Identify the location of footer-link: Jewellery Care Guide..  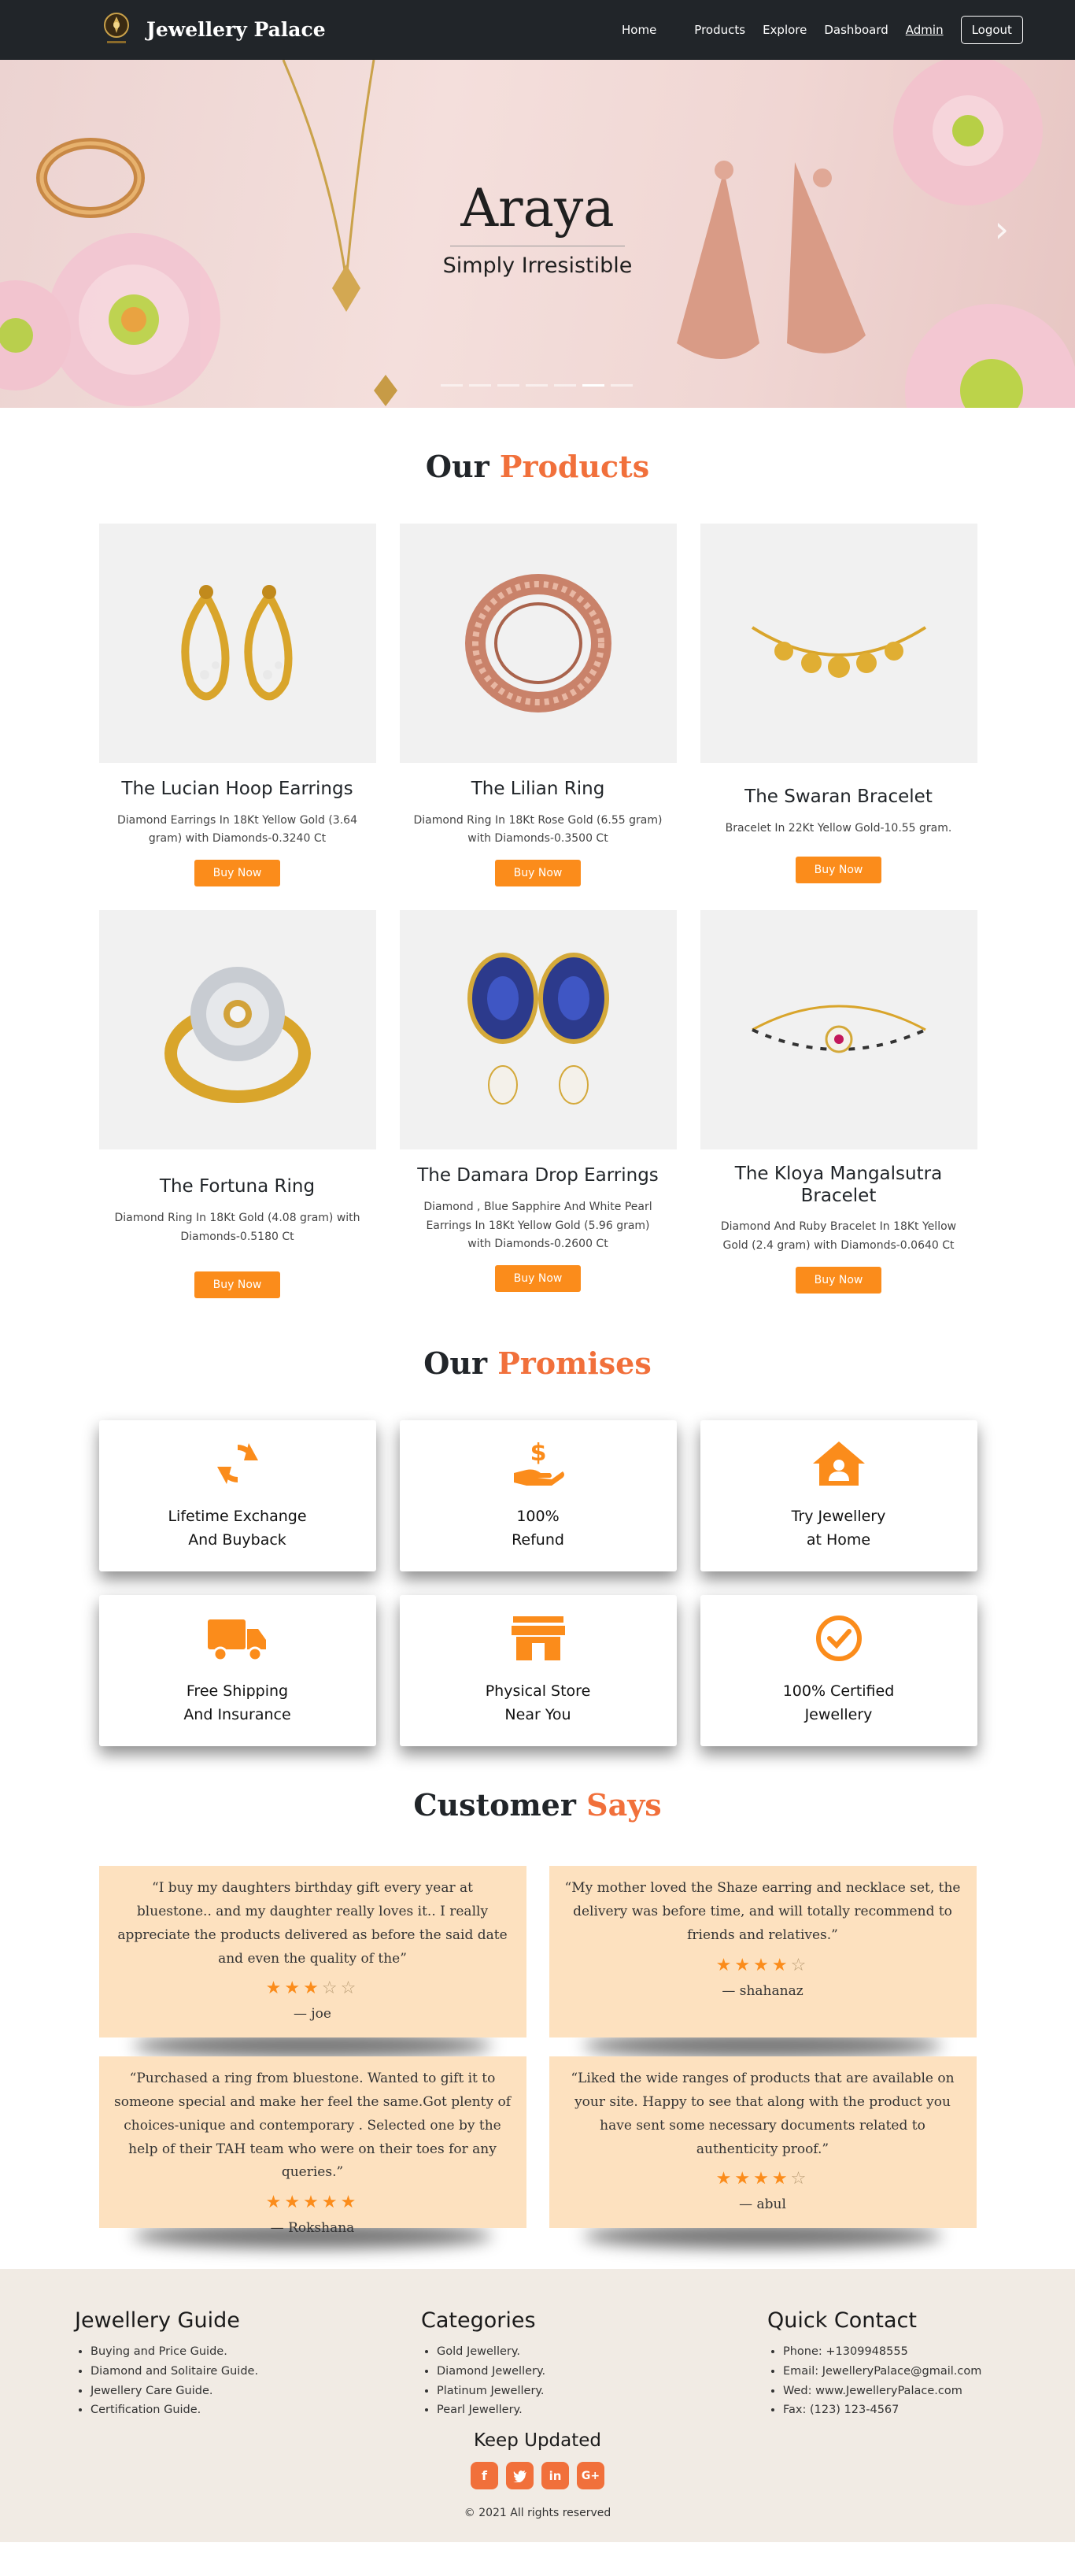
(174, 2391).